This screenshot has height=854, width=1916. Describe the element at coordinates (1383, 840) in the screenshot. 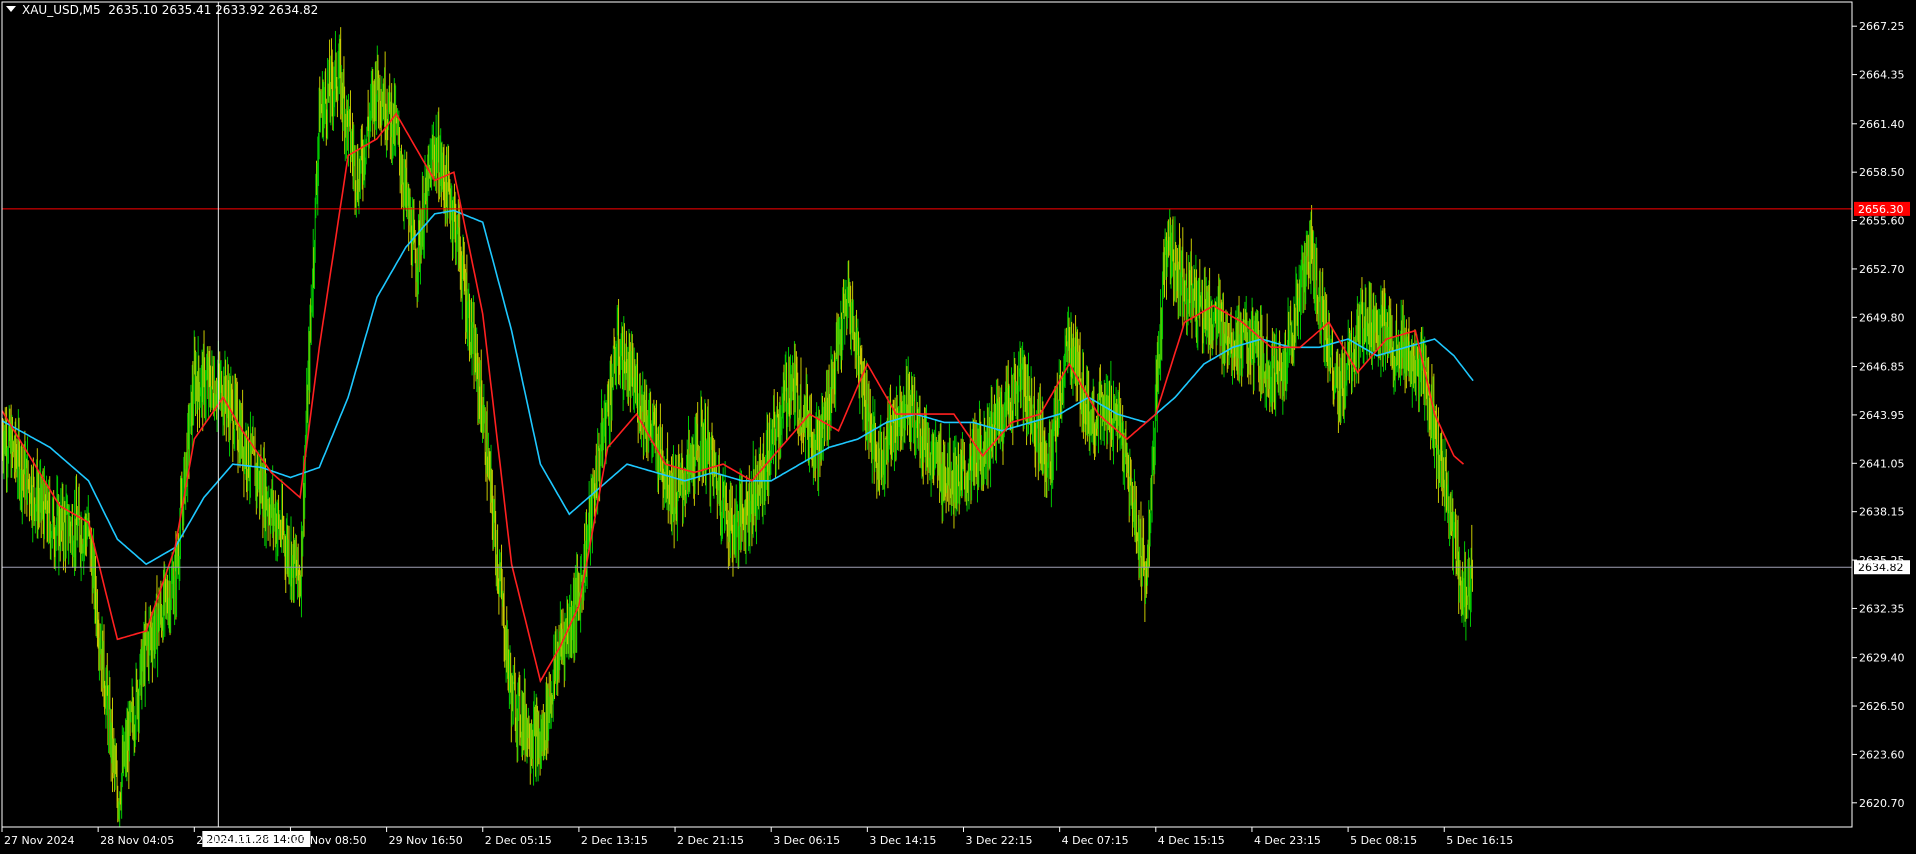

I see `x-tick-label: 5 Dec 08:15` at that location.